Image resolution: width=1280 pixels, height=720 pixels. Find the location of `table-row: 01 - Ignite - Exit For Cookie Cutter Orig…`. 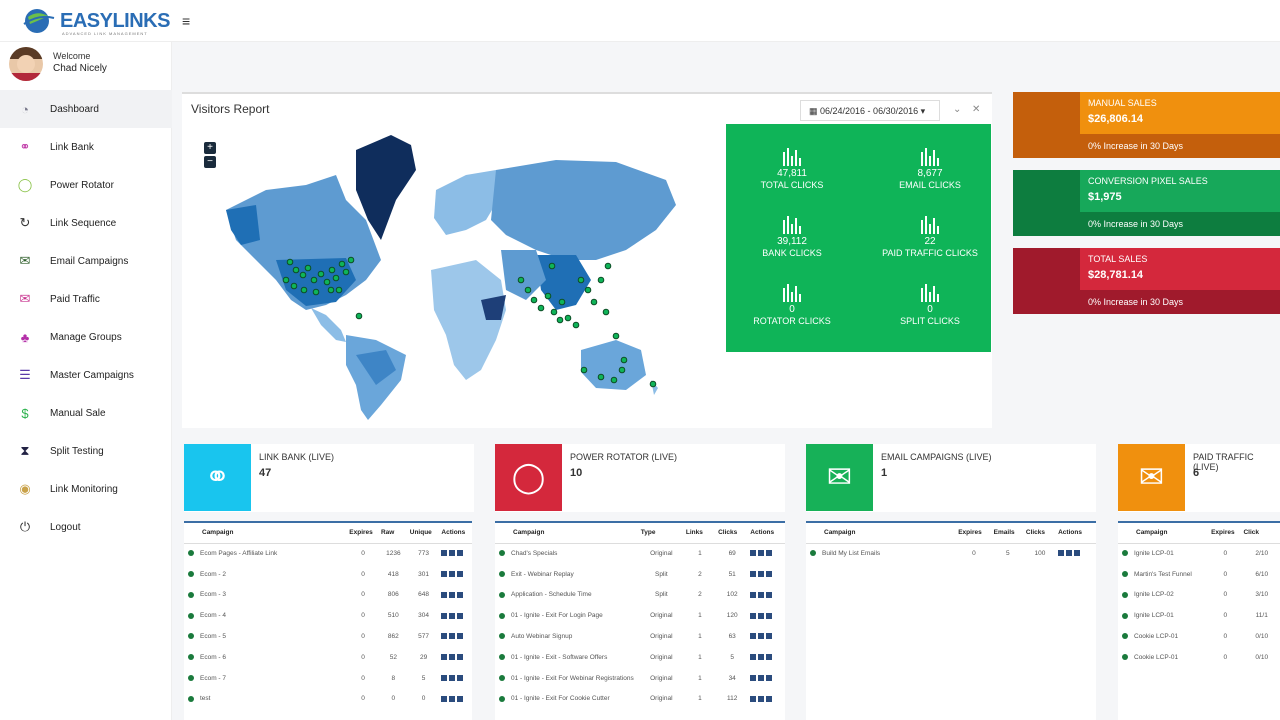

table-row: 01 - Ignite - Exit For Cookie Cutter Orig… is located at coordinates (640, 699).